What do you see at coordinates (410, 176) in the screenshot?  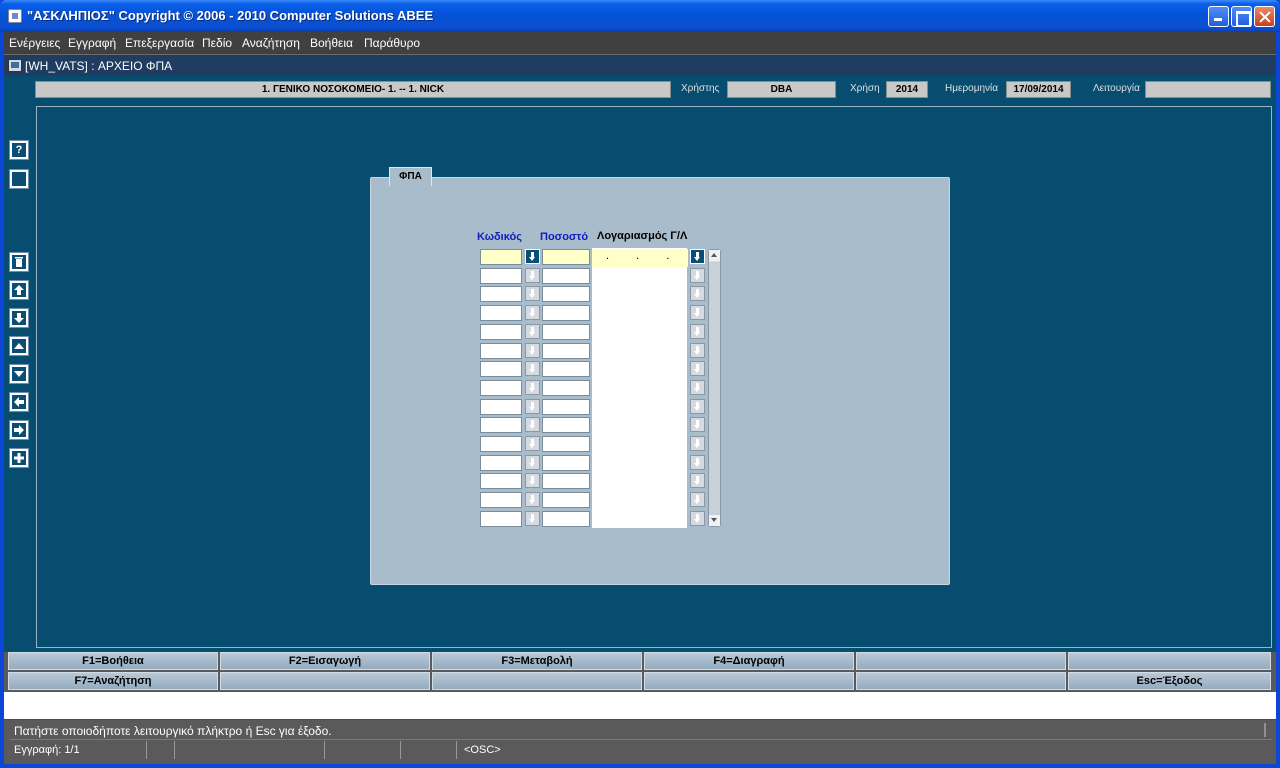 I see `tab-vat: ΦΠΑ` at bounding box center [410, 176].